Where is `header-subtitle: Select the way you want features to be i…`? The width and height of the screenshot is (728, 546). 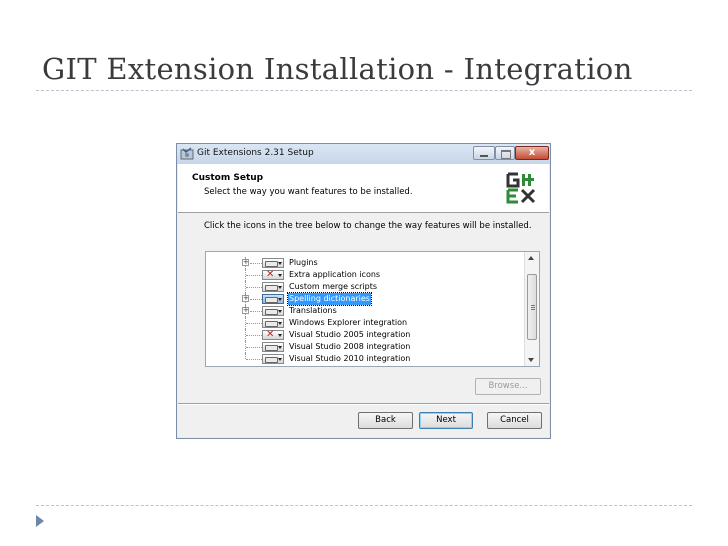 header-subtitle: Select the way you want features to be i… is located at coordinates (308, 192).